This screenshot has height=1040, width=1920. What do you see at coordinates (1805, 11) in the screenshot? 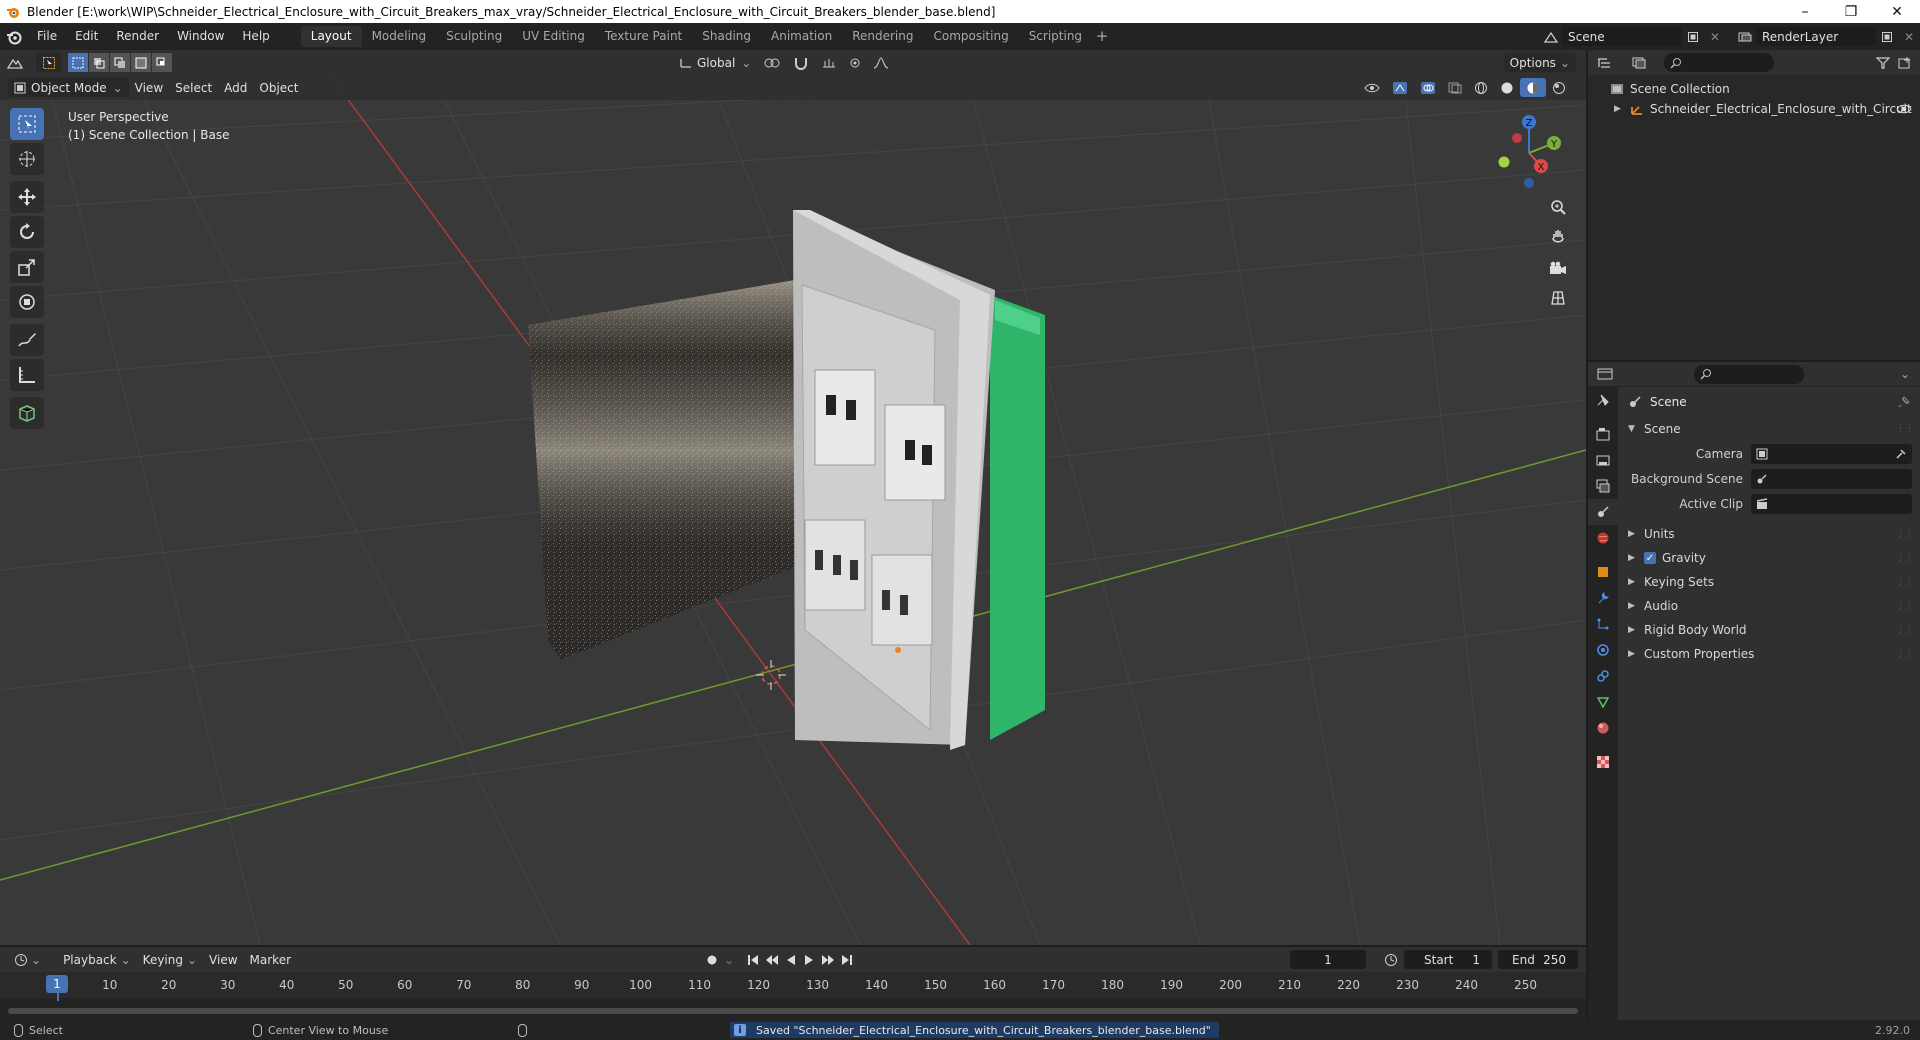
I see `minimize-button: –` at bounding box center [1805, 11].